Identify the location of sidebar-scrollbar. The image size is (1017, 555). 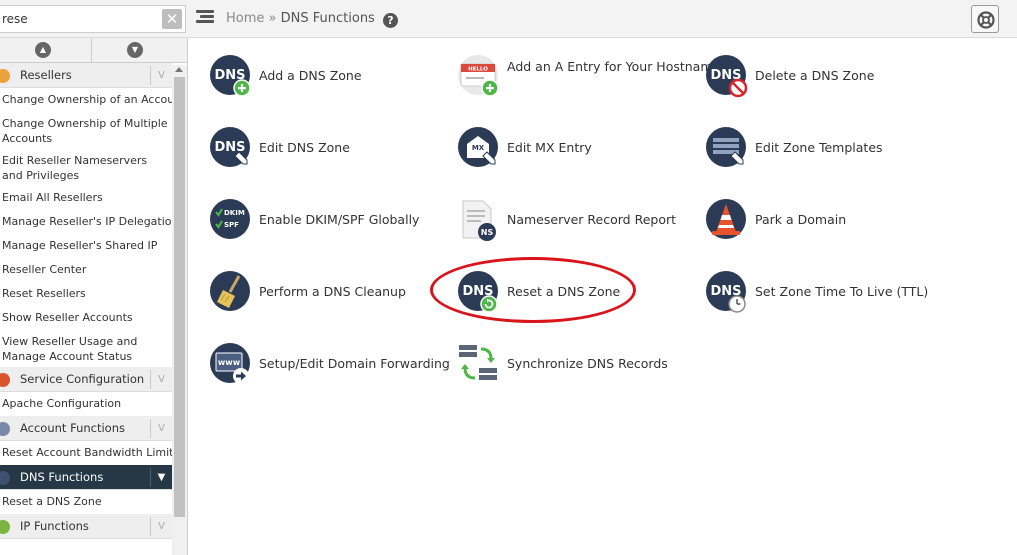
(179, 310).